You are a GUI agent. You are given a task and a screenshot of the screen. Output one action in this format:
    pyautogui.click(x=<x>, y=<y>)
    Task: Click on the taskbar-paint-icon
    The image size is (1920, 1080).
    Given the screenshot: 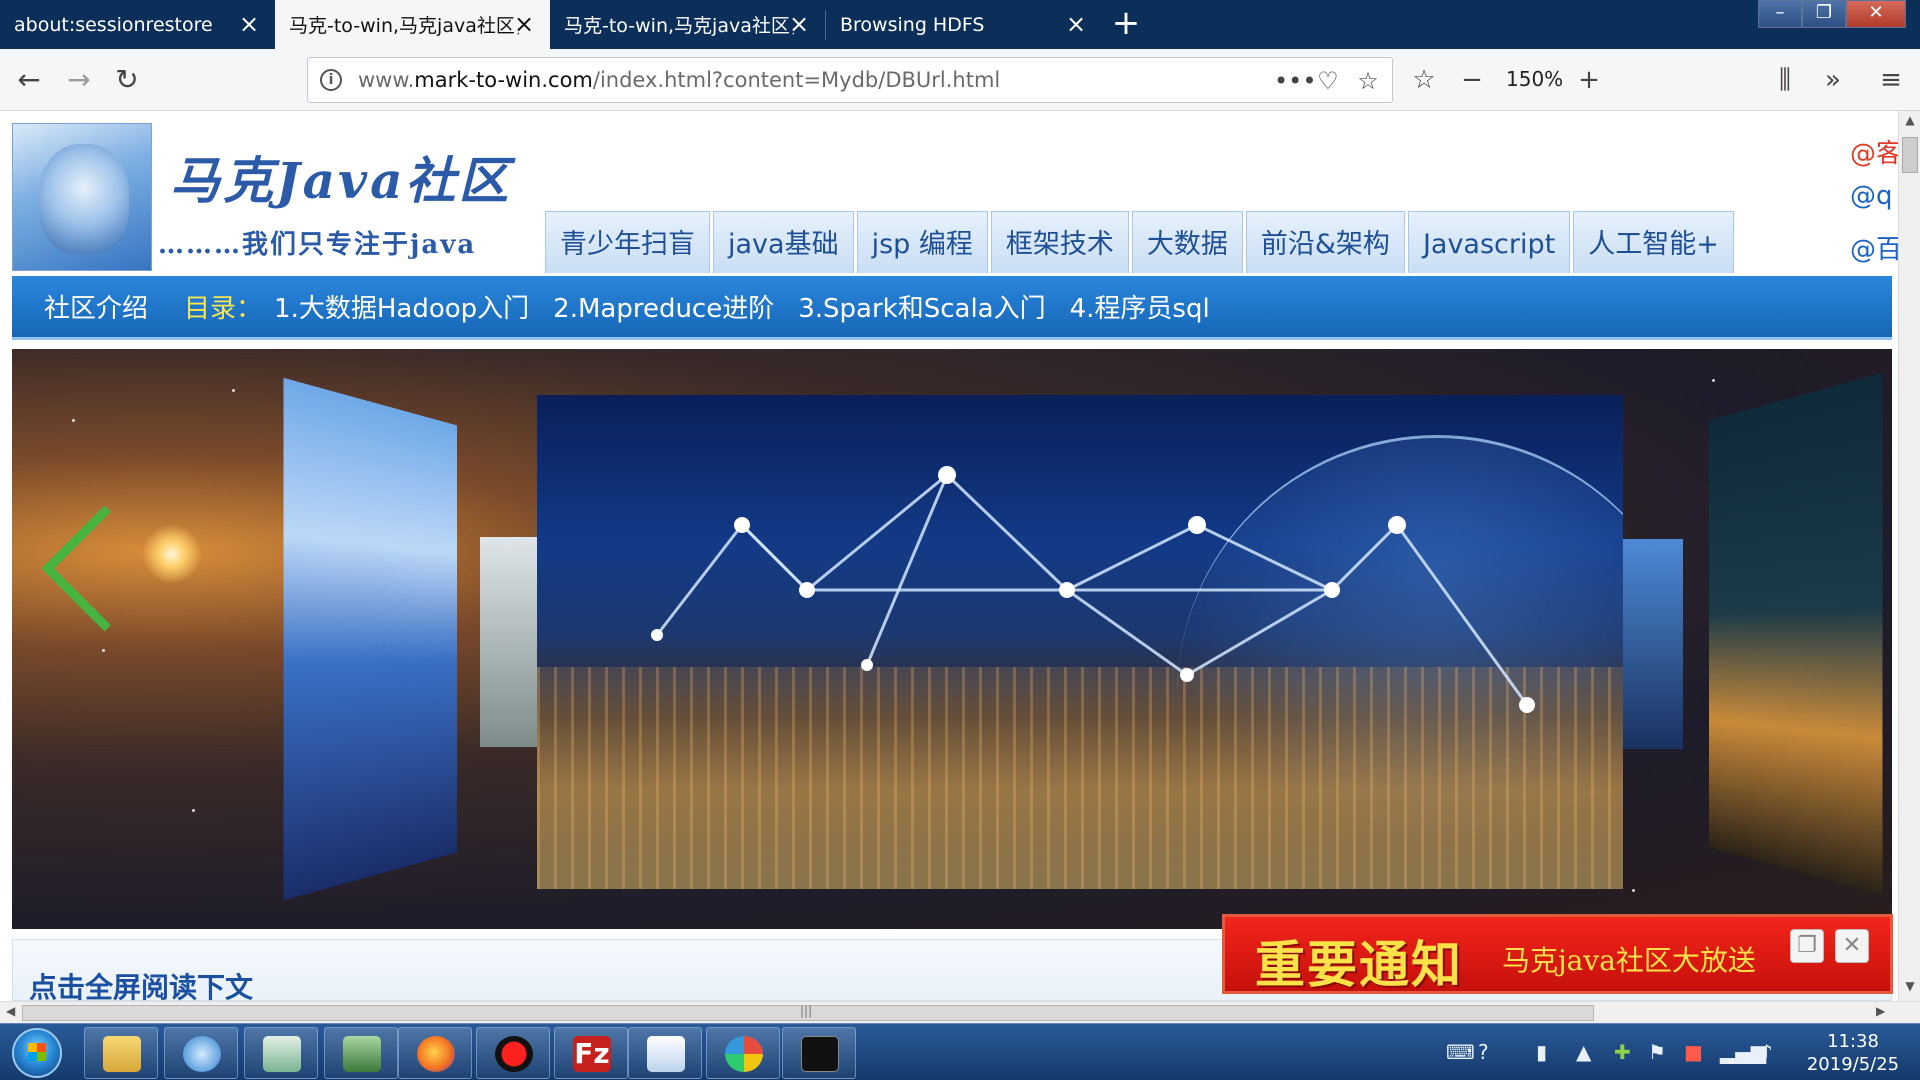 What is the action you would take?
    pyautogui.click(x=743, y=1053)
    